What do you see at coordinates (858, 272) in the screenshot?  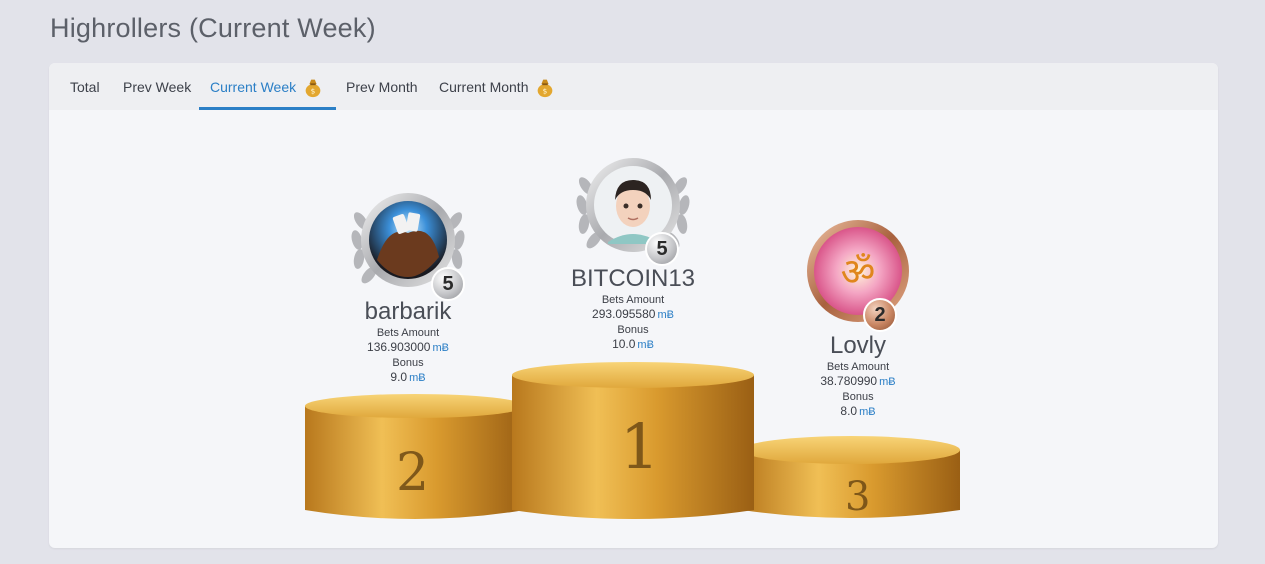 I see `svg-text: ॐ` at bounding box center [858, 272].